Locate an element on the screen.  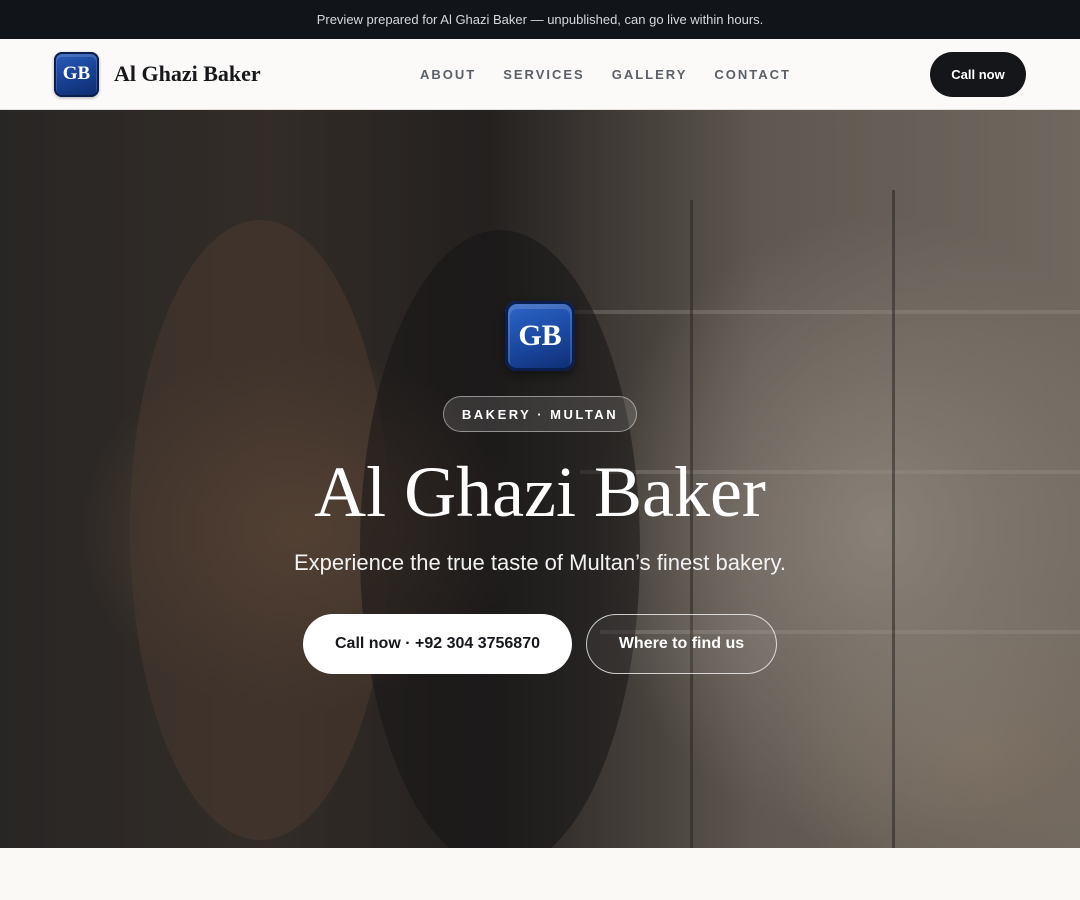
brand-name: Al Ghazi Baker is located at coordinates (187, 73).